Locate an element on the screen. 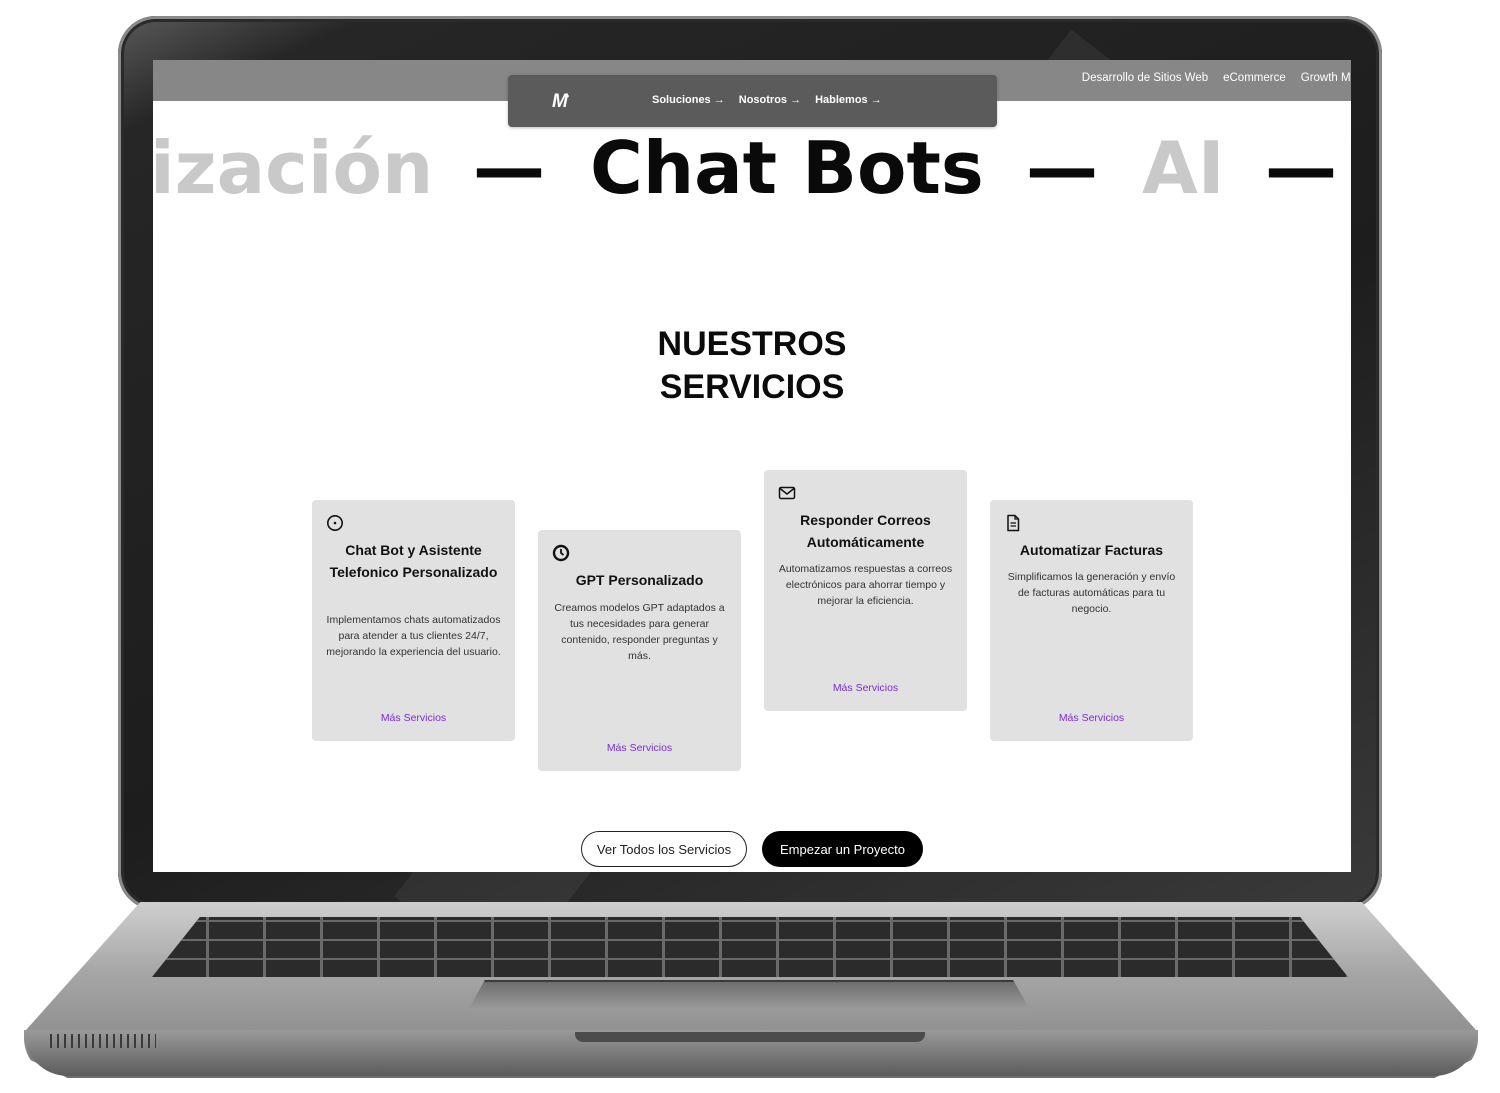 The height and width of the screenshot is (1093, 1500). clock-icon is located at coordinates (561, 553).